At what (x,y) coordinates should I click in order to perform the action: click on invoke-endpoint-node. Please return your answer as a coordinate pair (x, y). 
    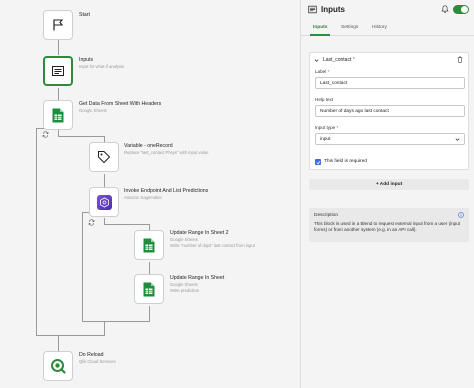
    Looking at the image, I should click on (104, 202).